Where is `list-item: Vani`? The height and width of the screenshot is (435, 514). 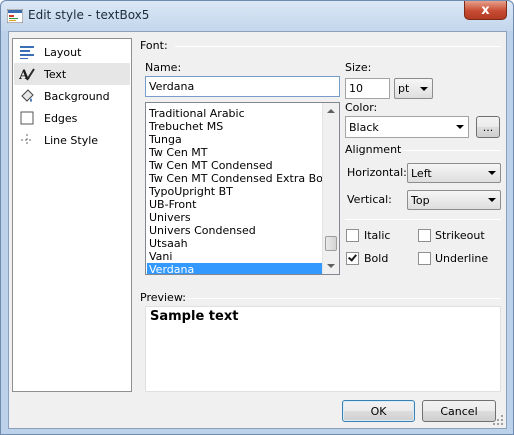
list-item: Vani is located at coordinates (235, 256).